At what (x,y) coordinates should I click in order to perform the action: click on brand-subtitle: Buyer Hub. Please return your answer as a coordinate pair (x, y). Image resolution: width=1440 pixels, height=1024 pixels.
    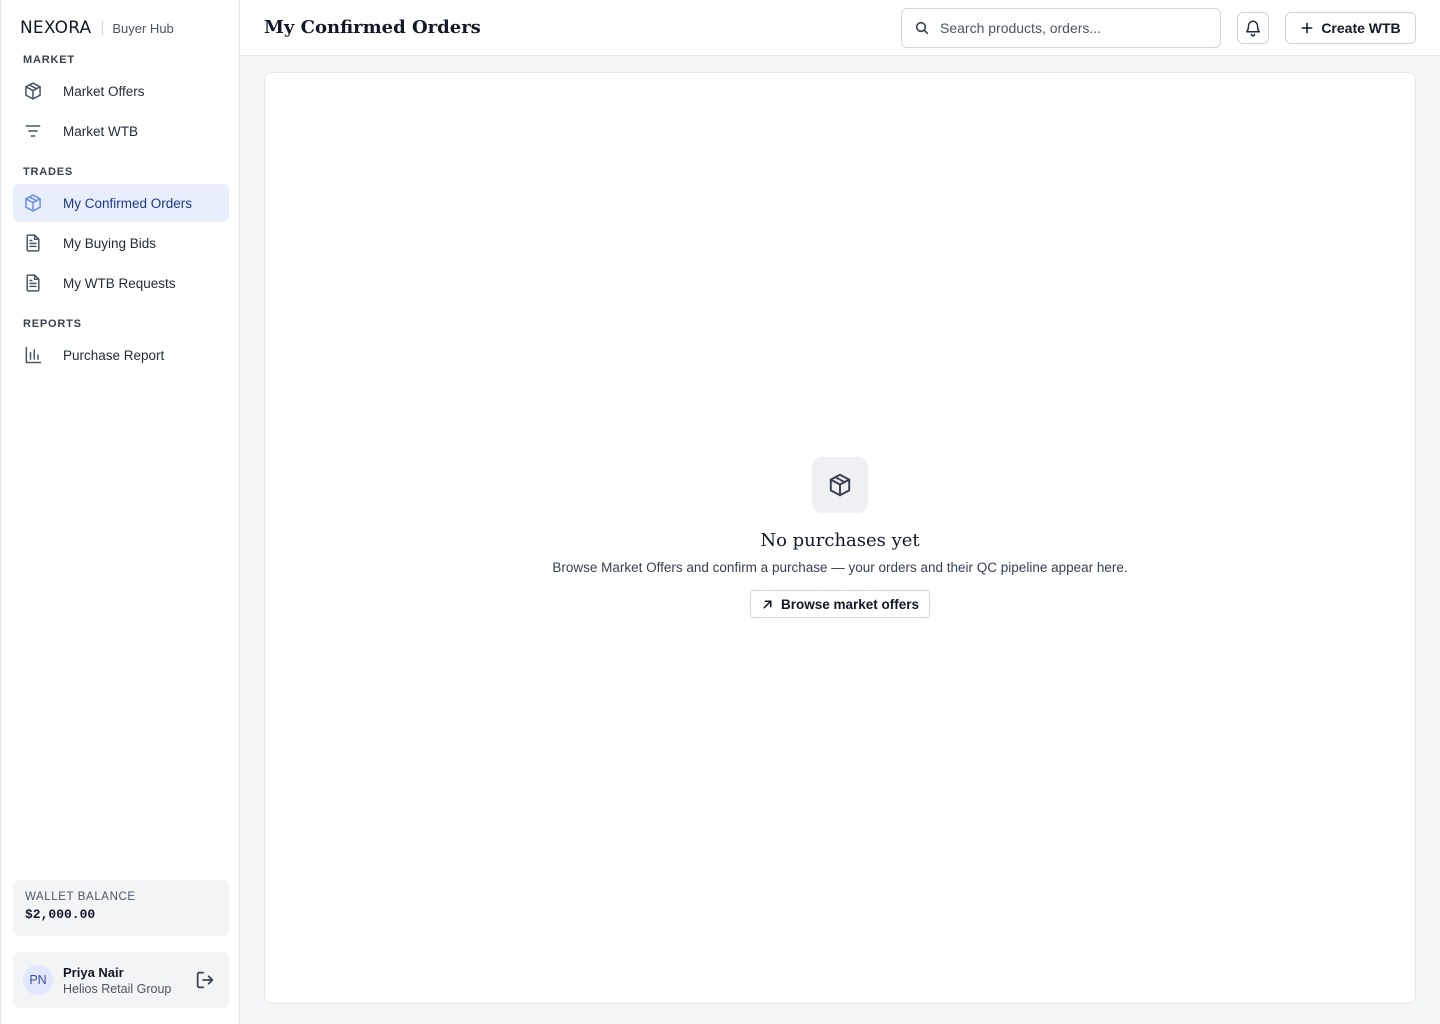
    Looking at the image, I should click on (143, 28).